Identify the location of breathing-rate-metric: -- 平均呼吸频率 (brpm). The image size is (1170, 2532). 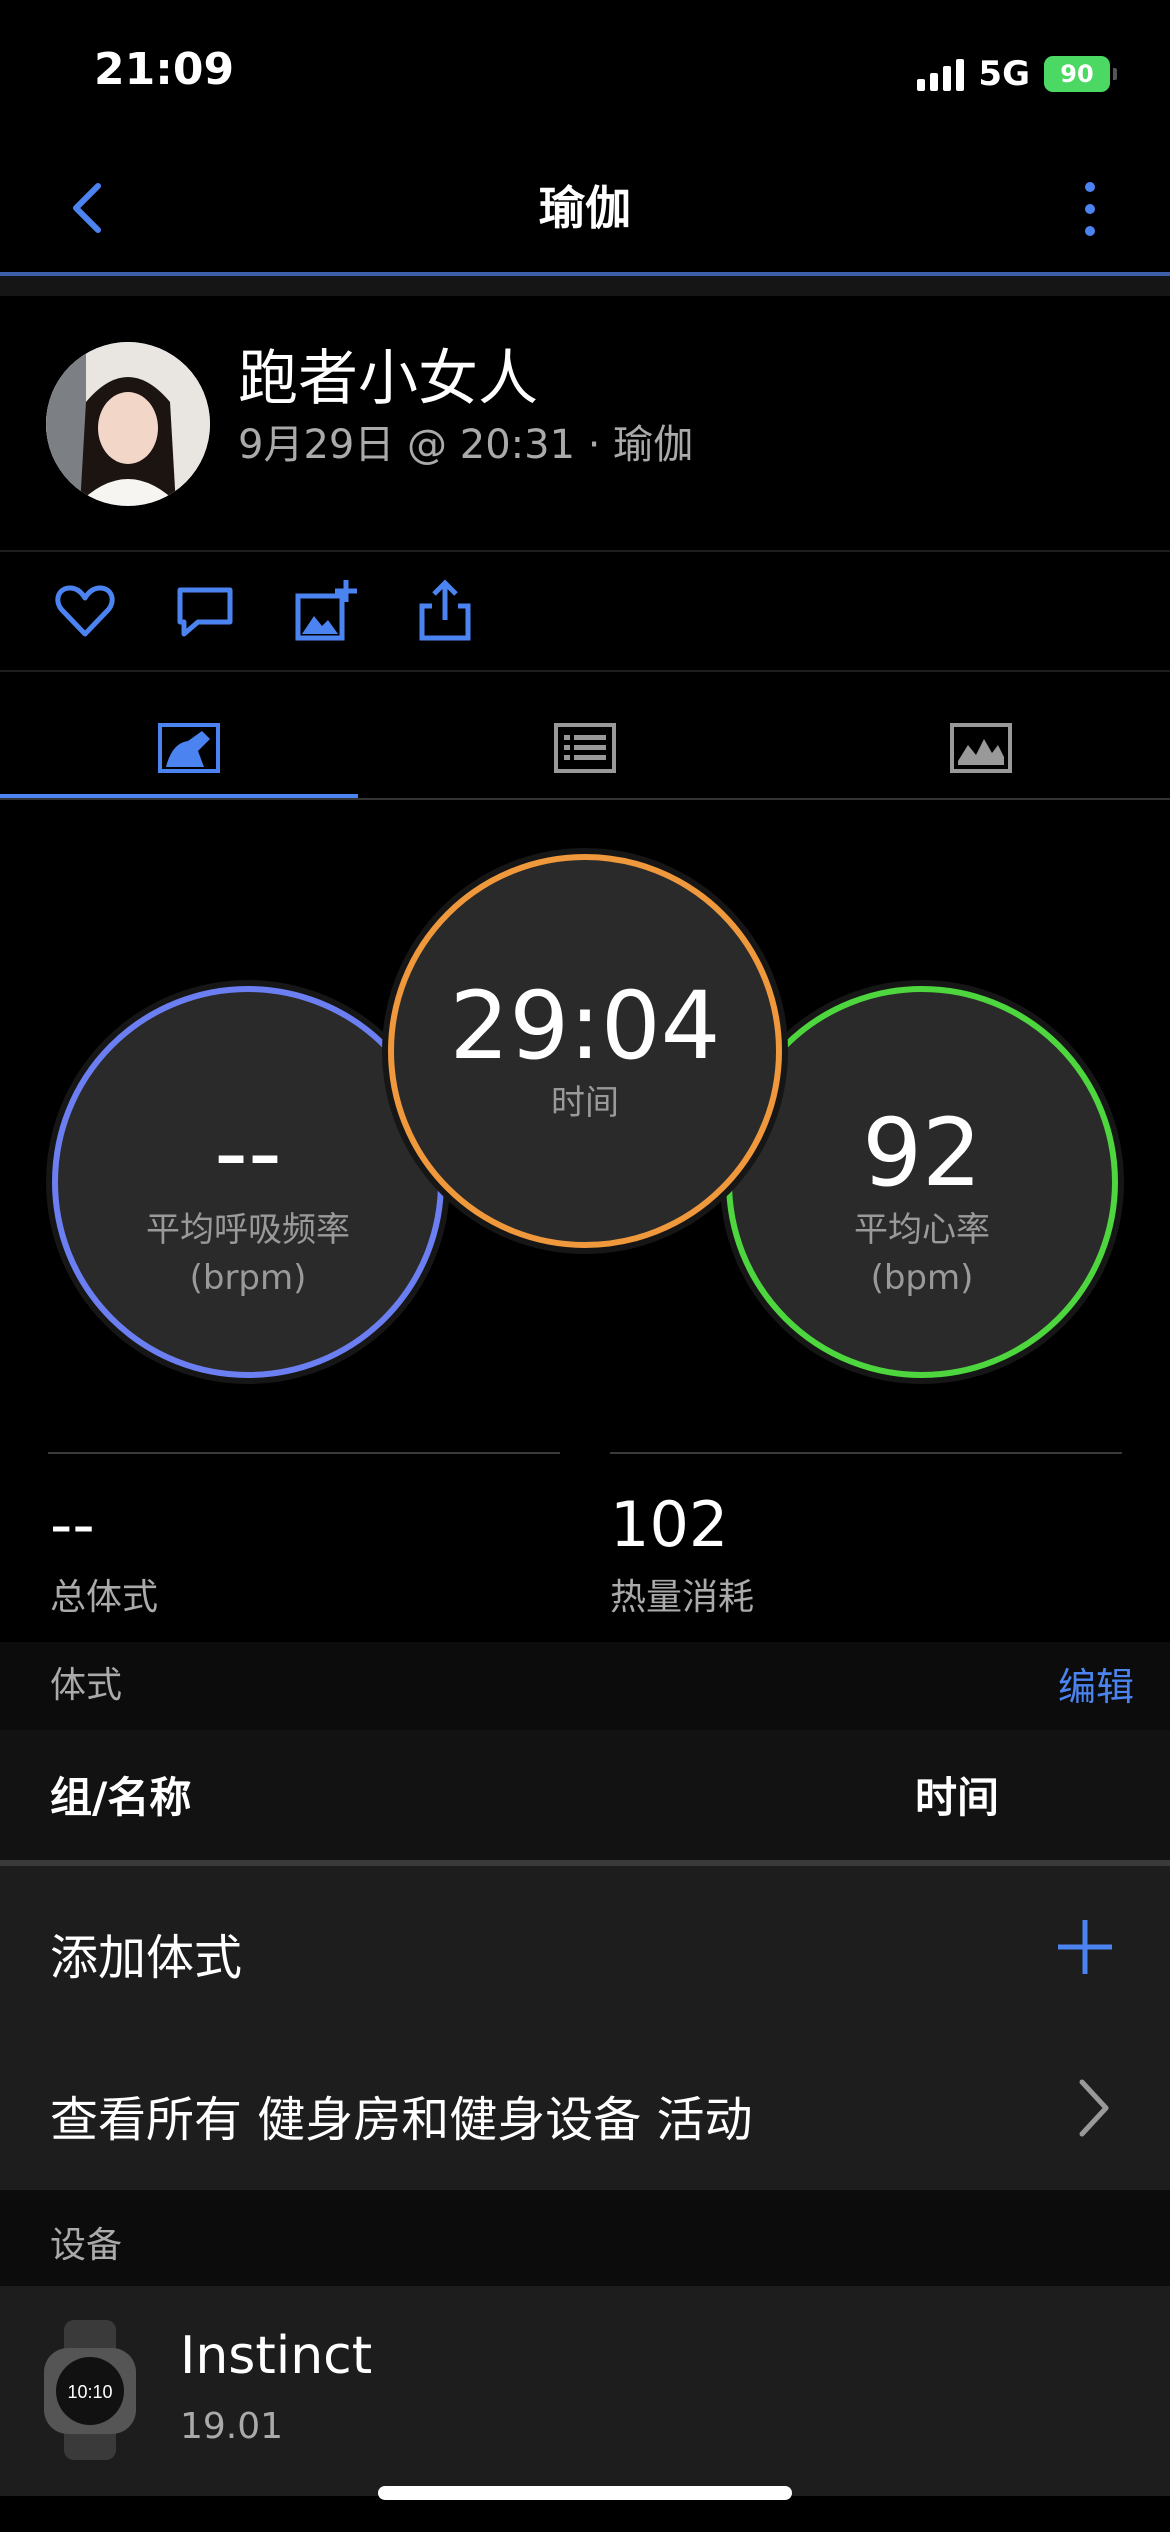
(248, 1182).